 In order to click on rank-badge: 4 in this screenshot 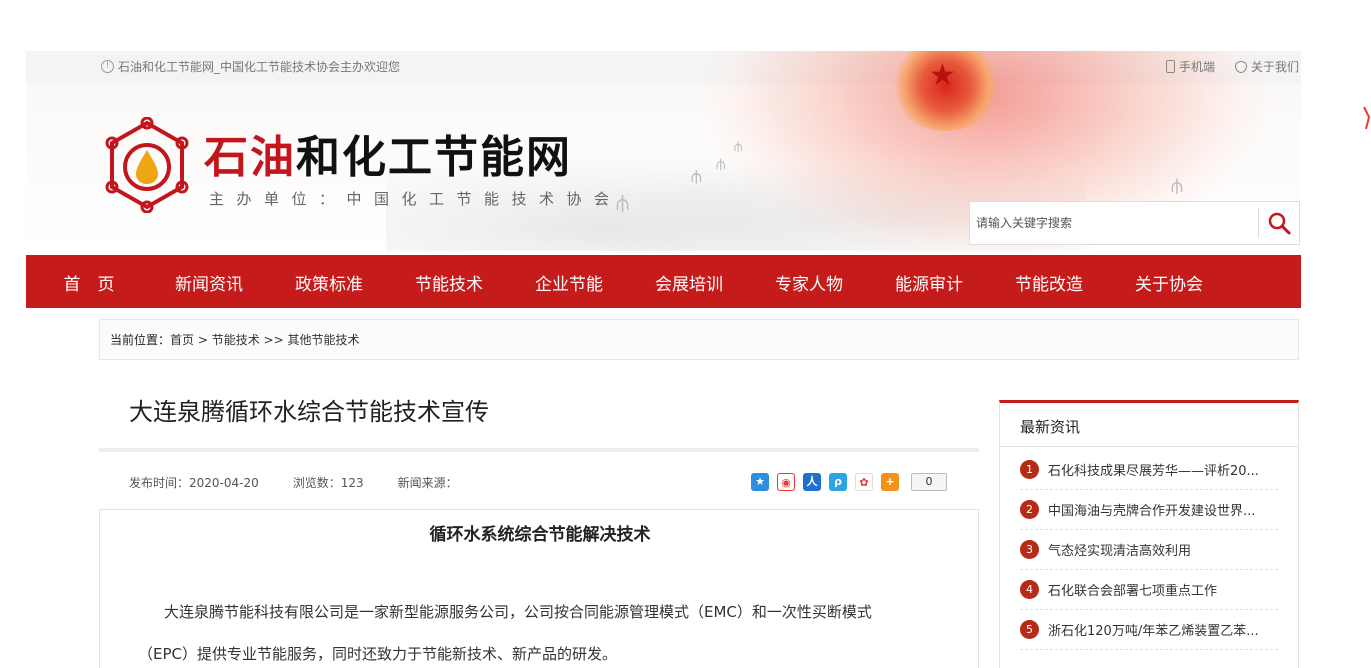, I will do `click(1029, 589)`.